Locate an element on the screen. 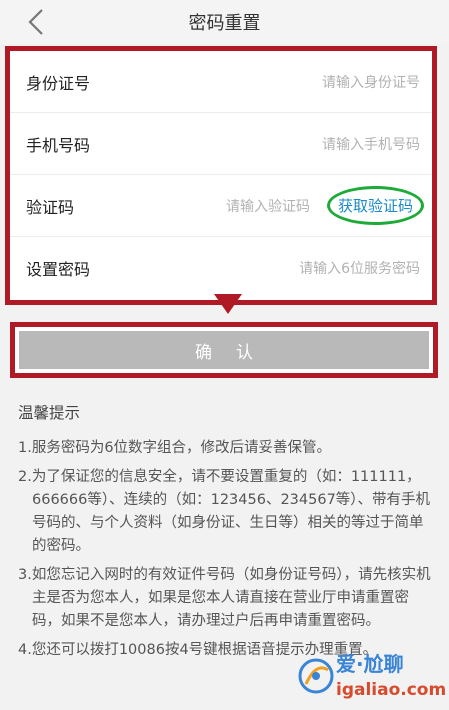 The width and height of the screenshot is (449, 710). page-title: 密码重置 is located at coordinates (224, 23).